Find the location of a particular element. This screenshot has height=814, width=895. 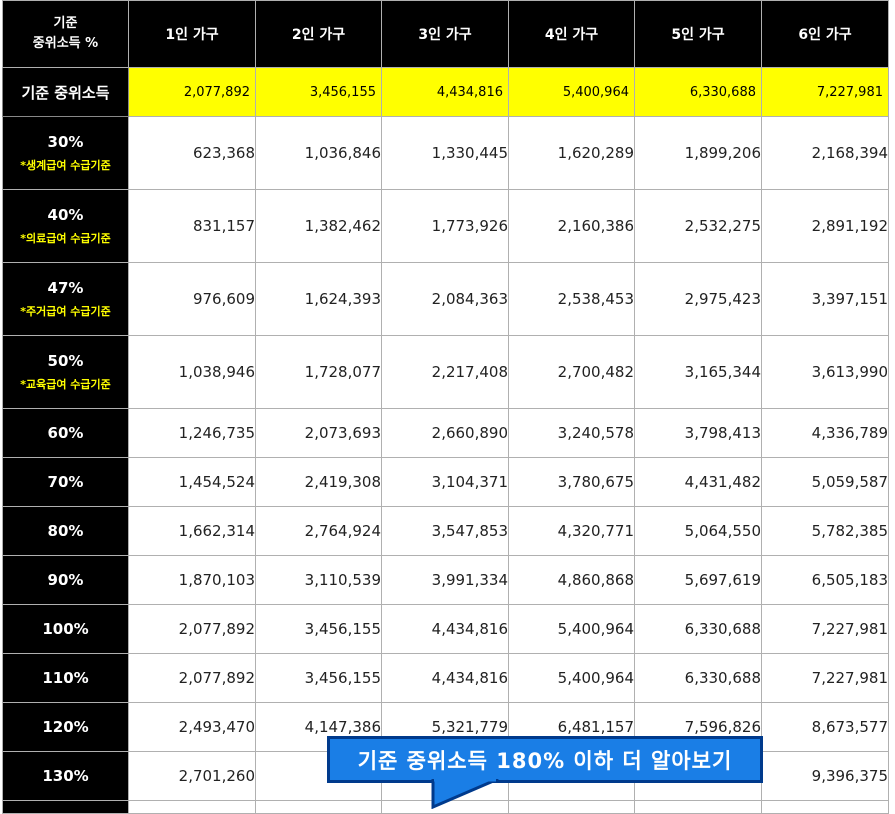

income-cell: 831,157 is located at coordinates (192, 226).